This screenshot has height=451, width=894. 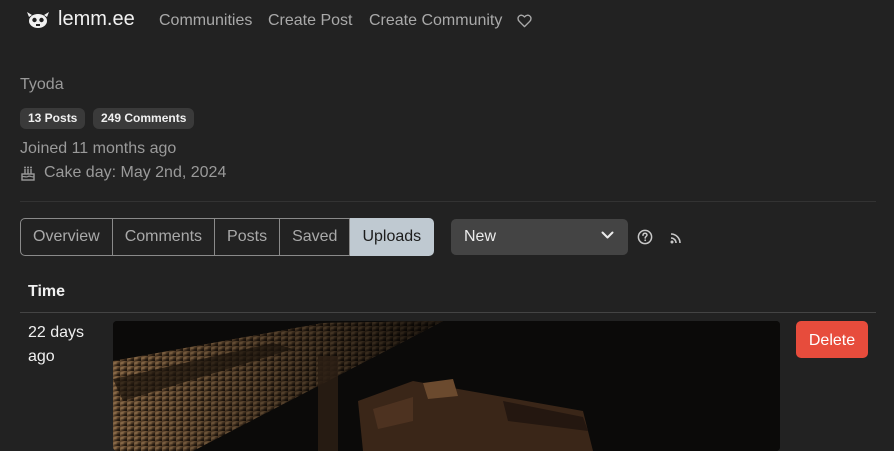 What do you see at coordinates (96, 19) in the screenshot?
I see `brand-name: lemm.ee` at bounding box center [96, 19].